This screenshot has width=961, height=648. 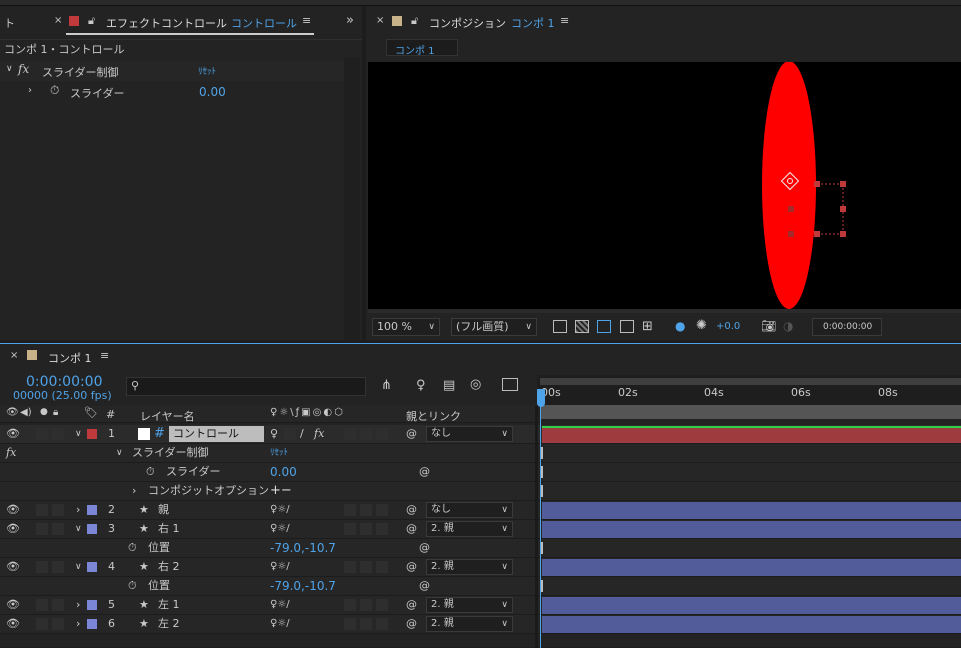 I want to click on work-area-bar, so click(x=750, y=381).